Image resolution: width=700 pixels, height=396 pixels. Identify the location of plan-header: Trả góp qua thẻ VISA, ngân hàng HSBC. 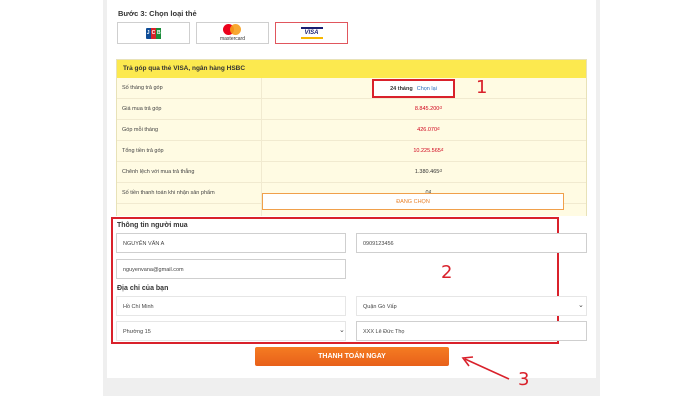
(351, 69).